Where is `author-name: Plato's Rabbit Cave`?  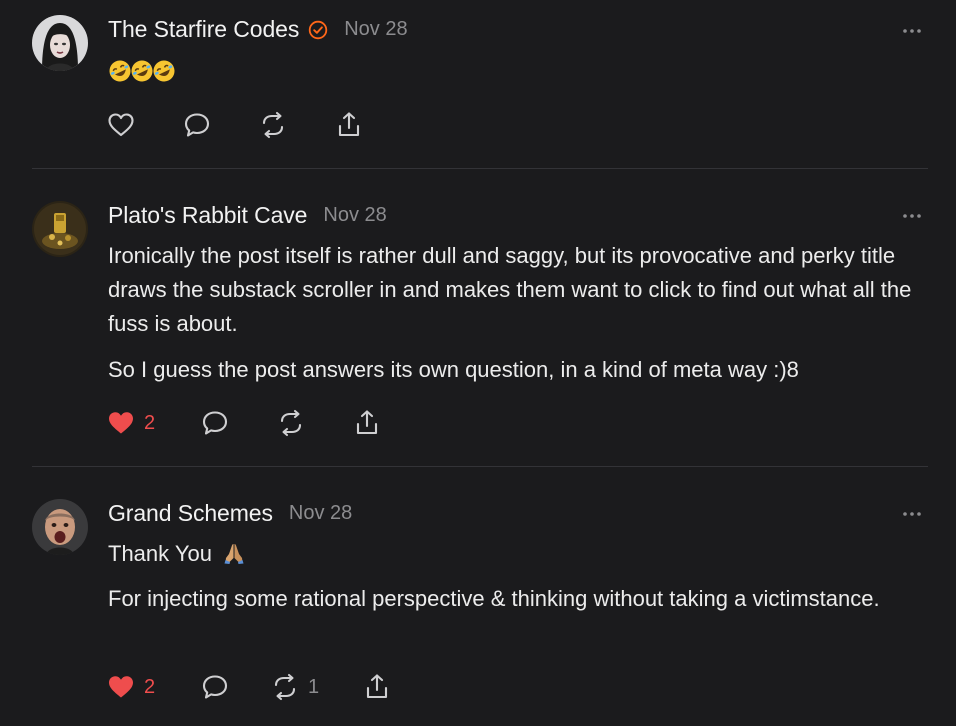
author-name: Plato's Rabbit Cave is located at coordinates (207, 215).